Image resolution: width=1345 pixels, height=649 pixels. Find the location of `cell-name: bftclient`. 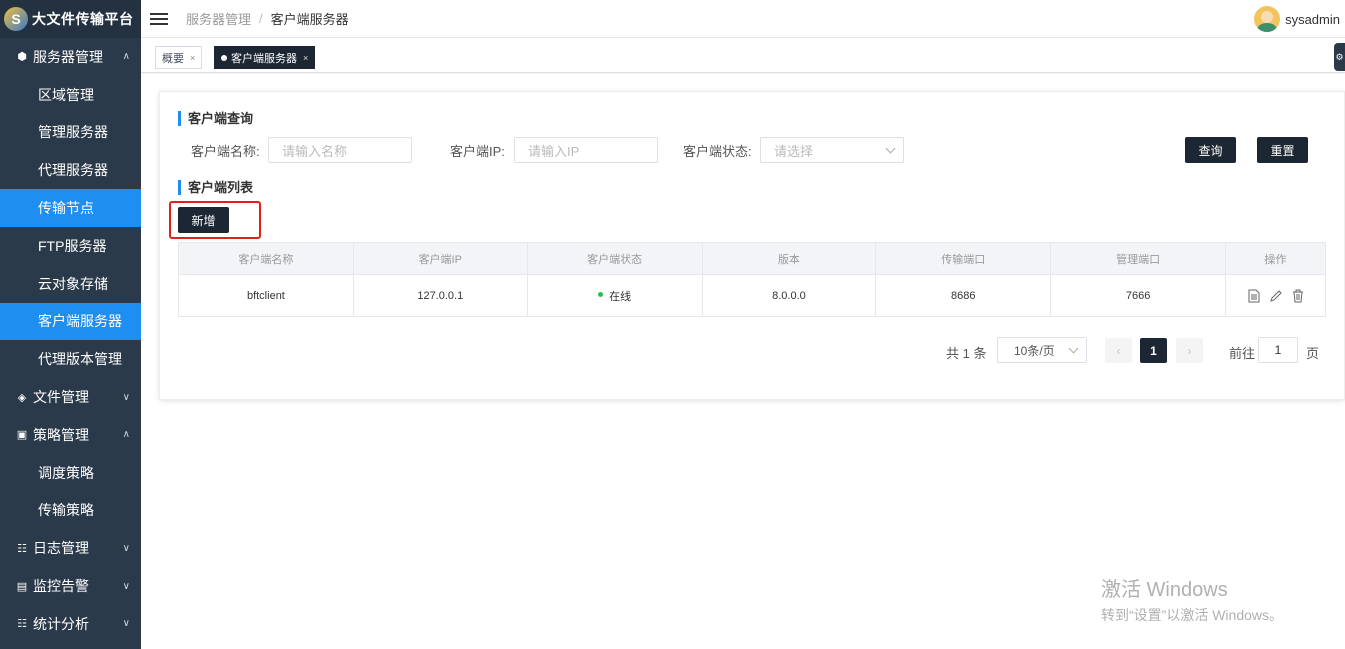

cell-name: bftclient is located at coordinates (266, 295).